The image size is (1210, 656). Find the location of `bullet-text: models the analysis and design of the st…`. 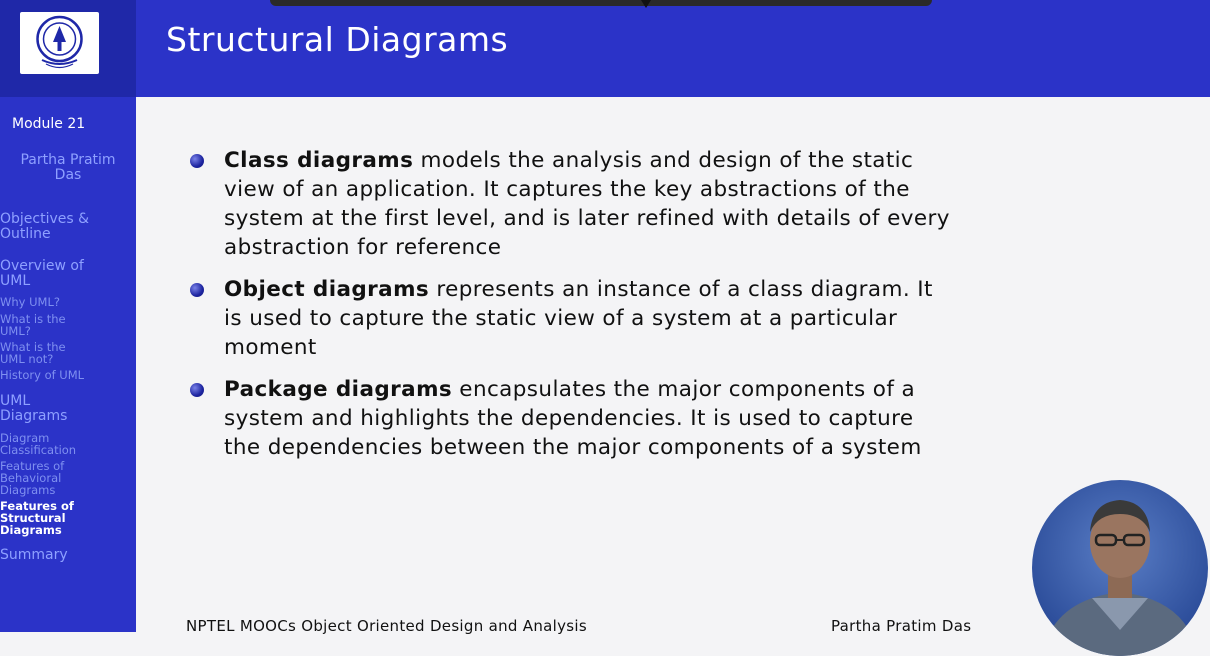

bullet-text: models the analysis and design of the st… is located at coordinates (663, 160).